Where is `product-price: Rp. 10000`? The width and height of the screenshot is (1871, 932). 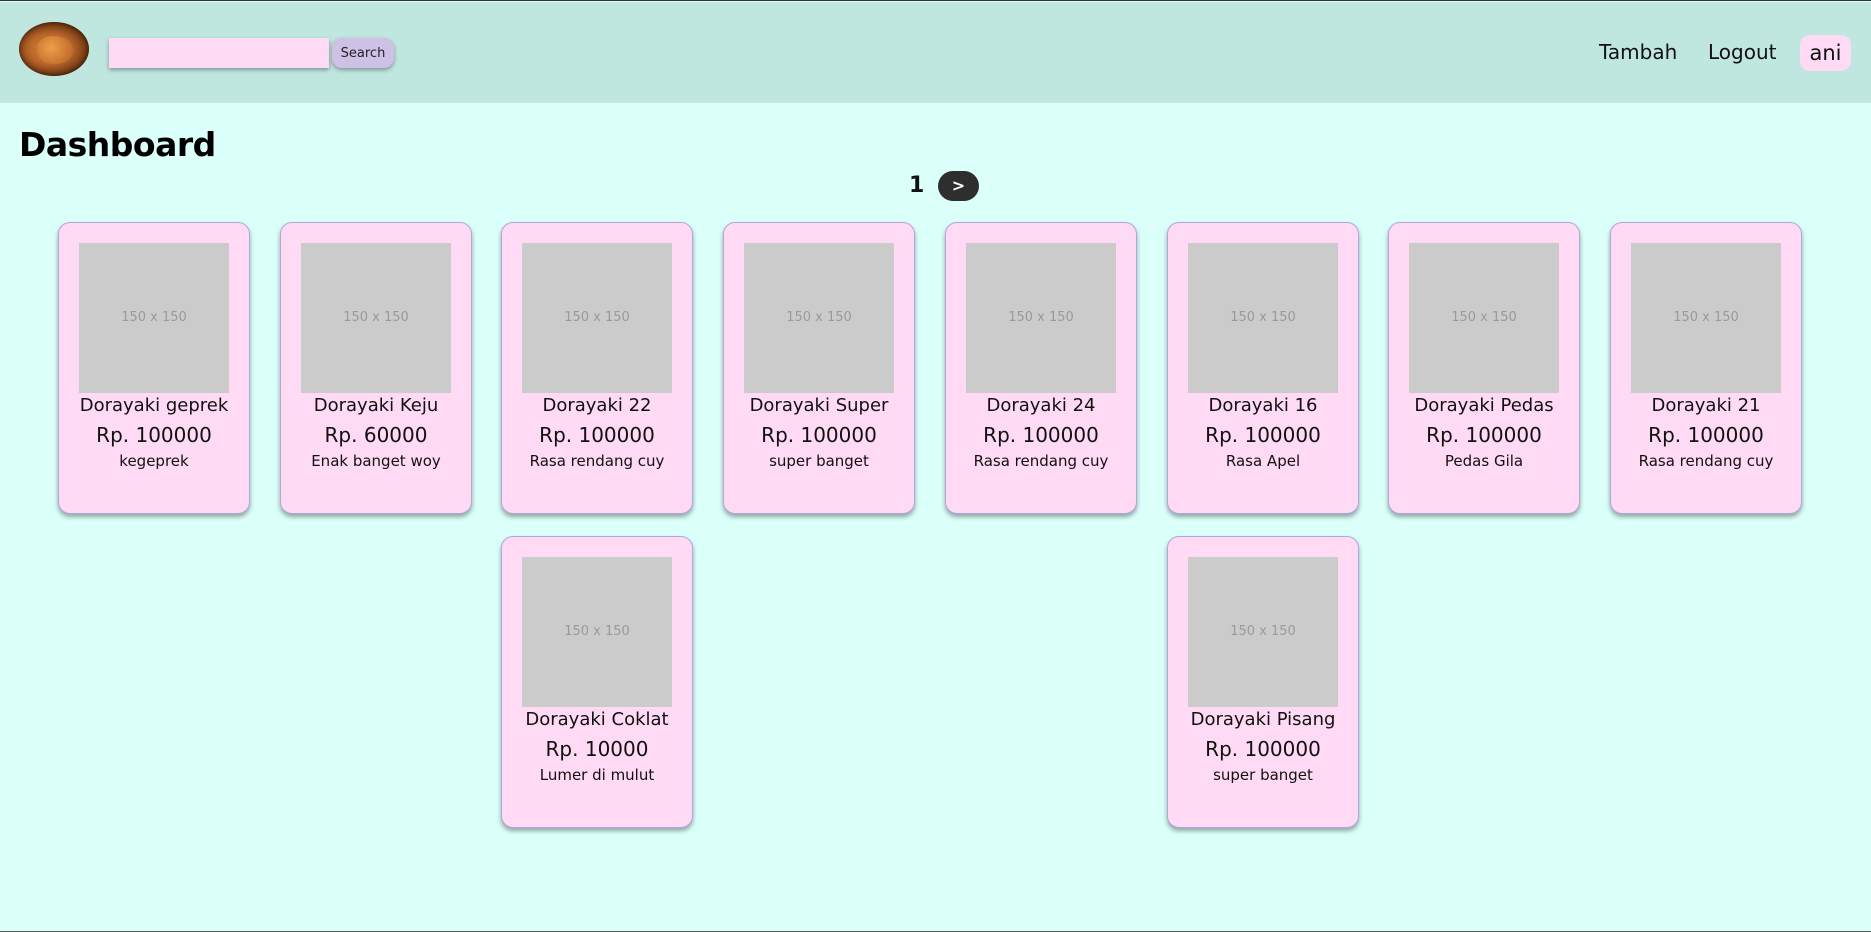
product-price: Rp. 10000 is located at coordinates (597, 749).